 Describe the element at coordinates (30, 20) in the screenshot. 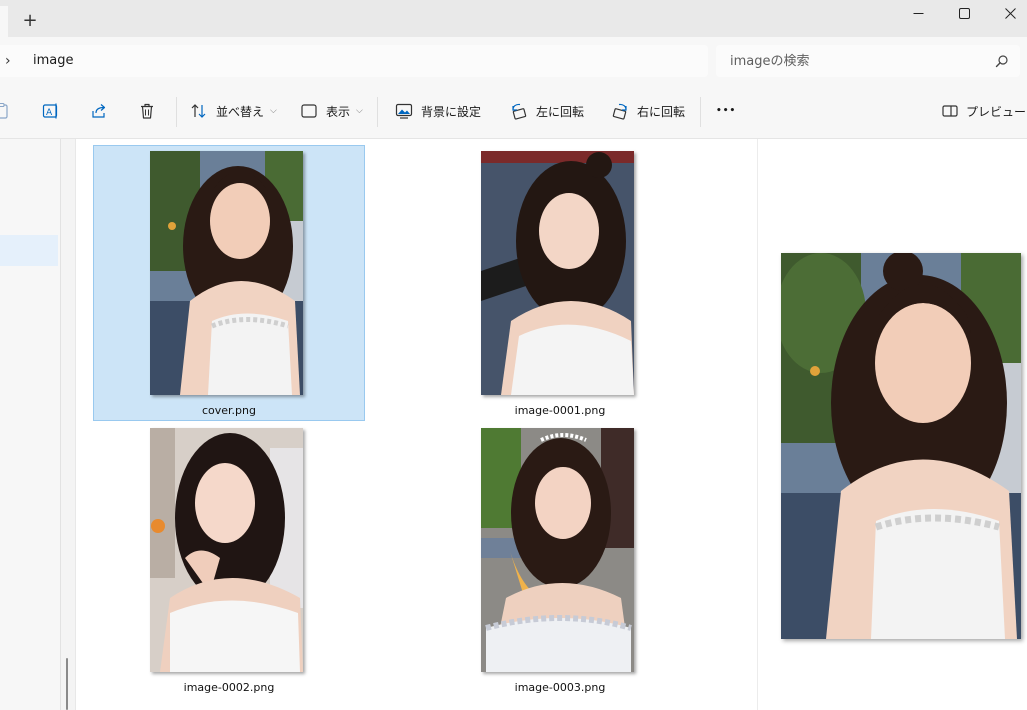

I see `new-tab-button: +` at that location.